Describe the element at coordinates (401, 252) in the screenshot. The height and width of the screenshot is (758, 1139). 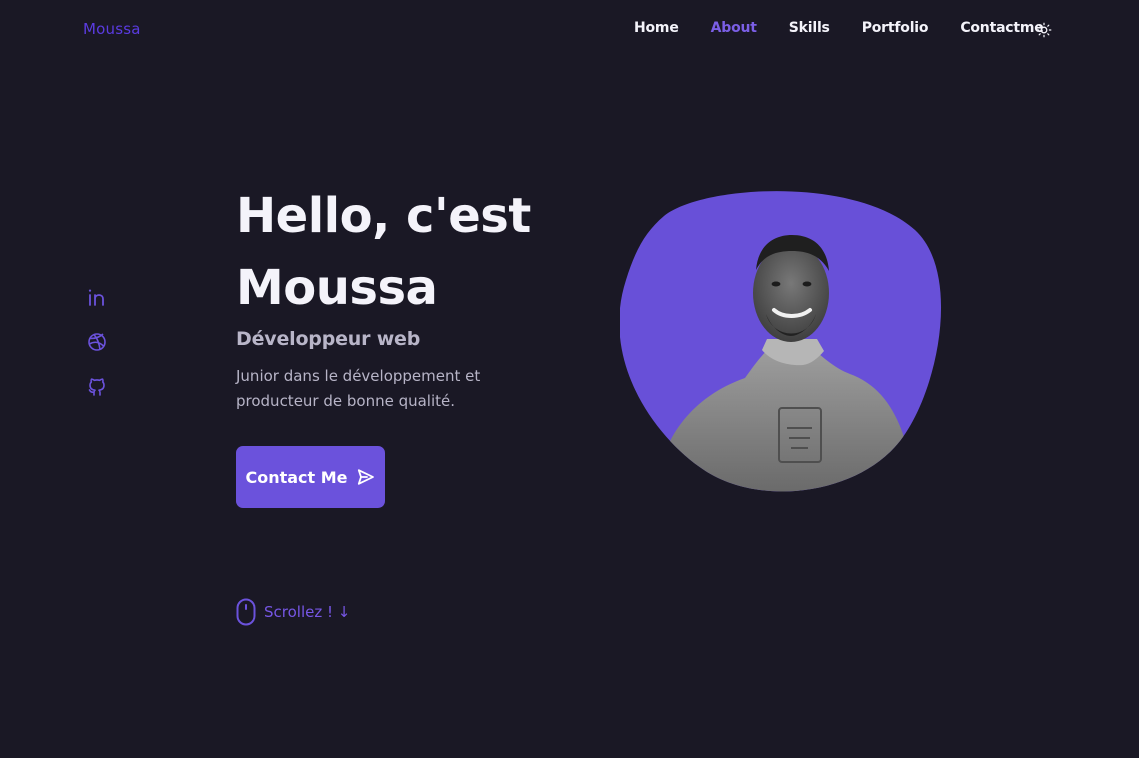
I see `hero-title: Hello, c'est Moussa` at that location.